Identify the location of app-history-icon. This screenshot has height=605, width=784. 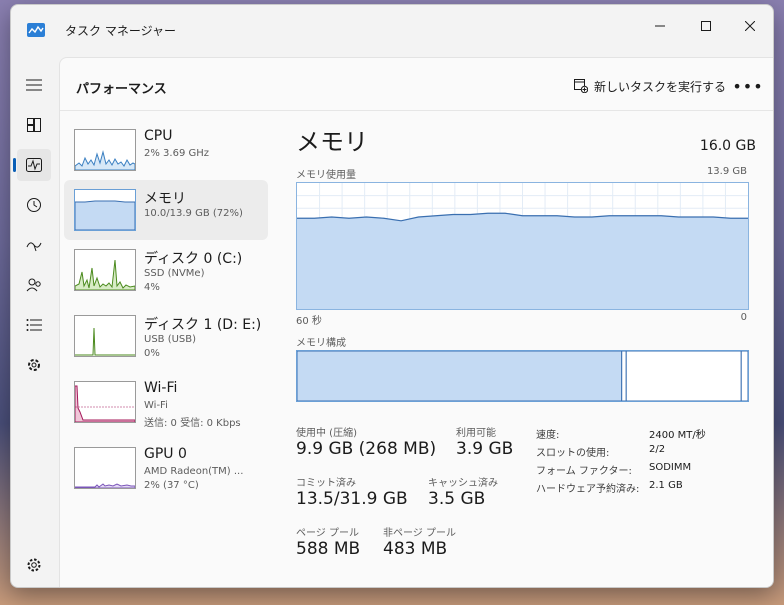
(34, 205).